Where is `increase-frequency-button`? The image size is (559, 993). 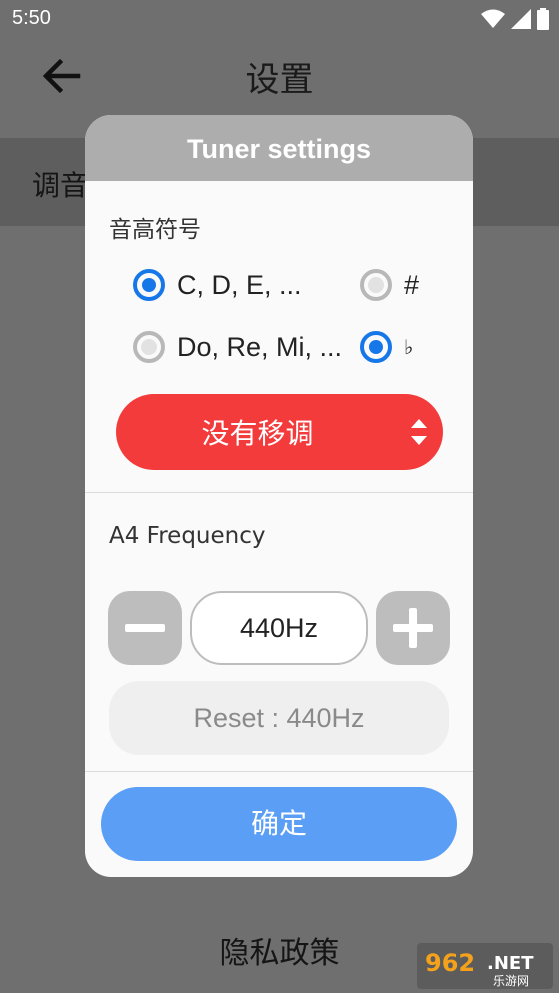
increase-frequency-button is located at coordinates (413, 628).